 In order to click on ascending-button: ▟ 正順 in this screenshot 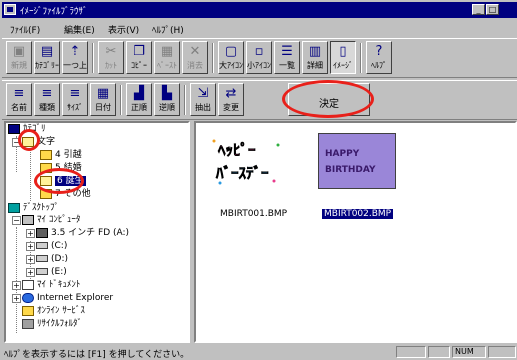, I will do `click(139, 99)`.